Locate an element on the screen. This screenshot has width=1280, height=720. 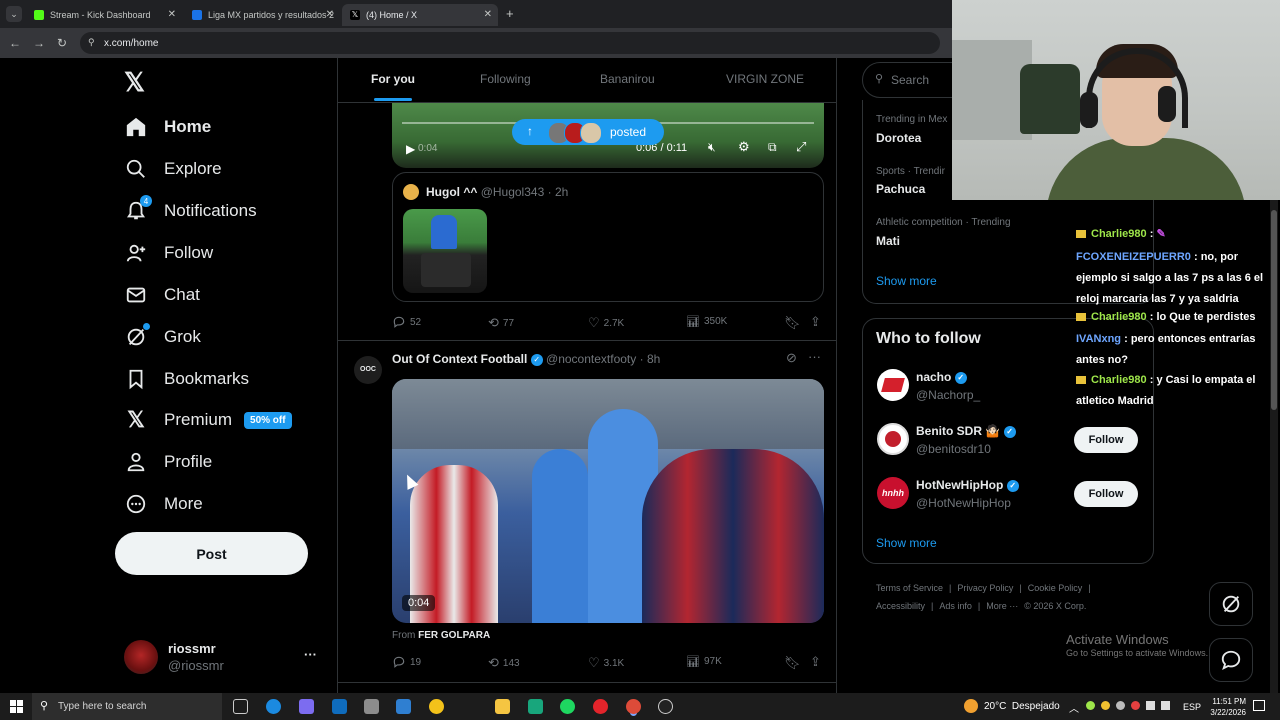
tab-bananirou: Bananirou is located at coordinates (627, 79).